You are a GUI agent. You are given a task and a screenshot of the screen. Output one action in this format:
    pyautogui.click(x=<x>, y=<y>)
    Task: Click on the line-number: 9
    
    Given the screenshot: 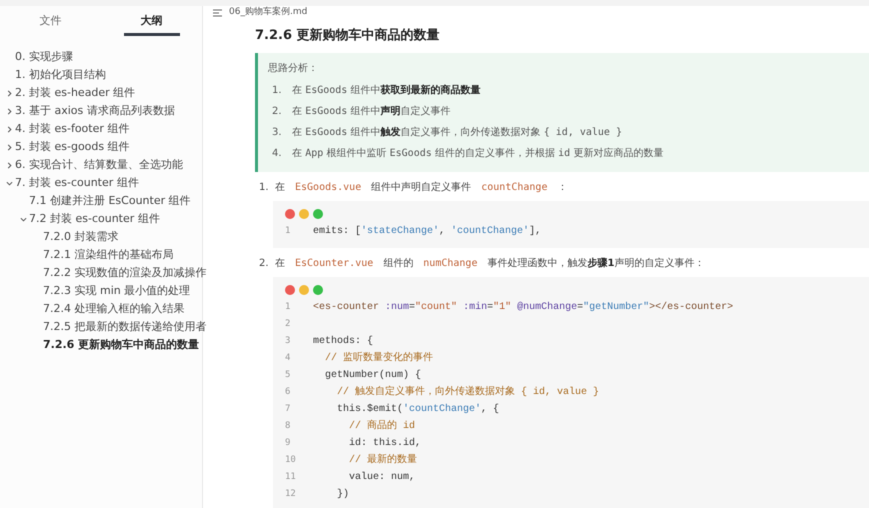 What is the action you would take?
    pyautogui.click(x=288, y=443)
    